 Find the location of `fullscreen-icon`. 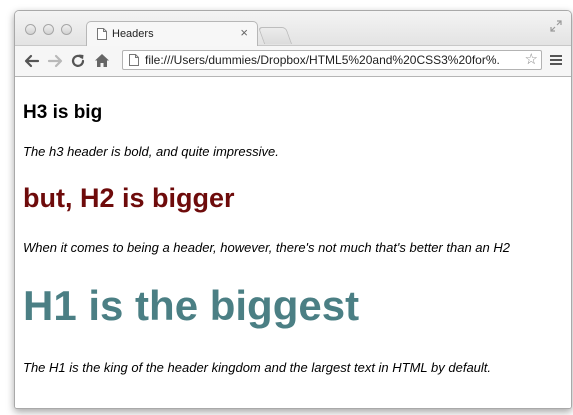

fullscreen-icon is located at coordinates (556, 26).